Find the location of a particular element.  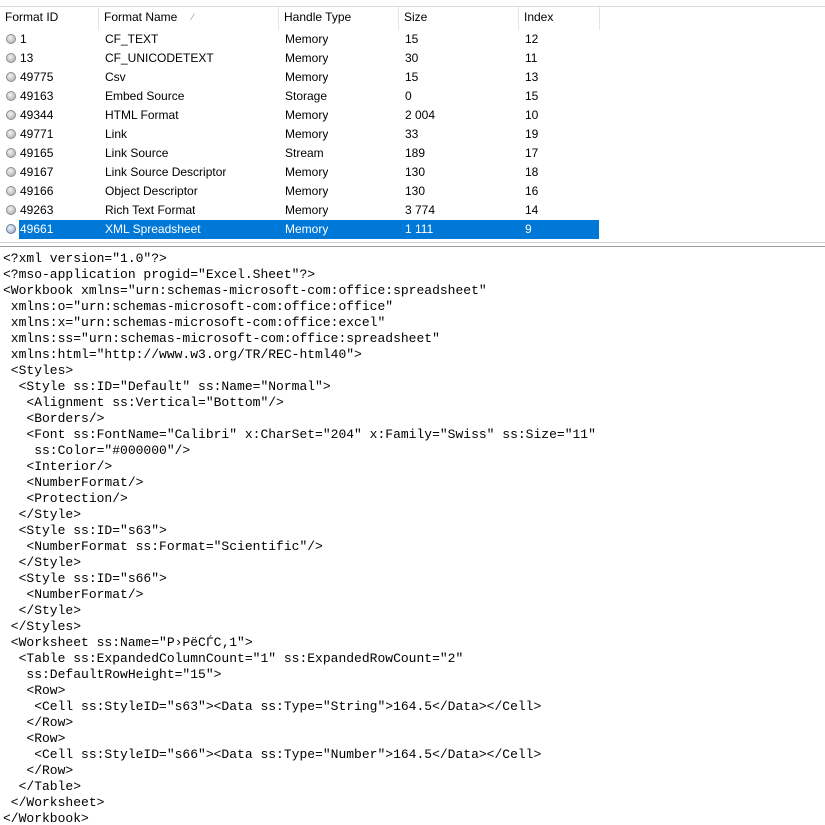

cell-format-name: Embed Source is located at coordinates (145, 96).